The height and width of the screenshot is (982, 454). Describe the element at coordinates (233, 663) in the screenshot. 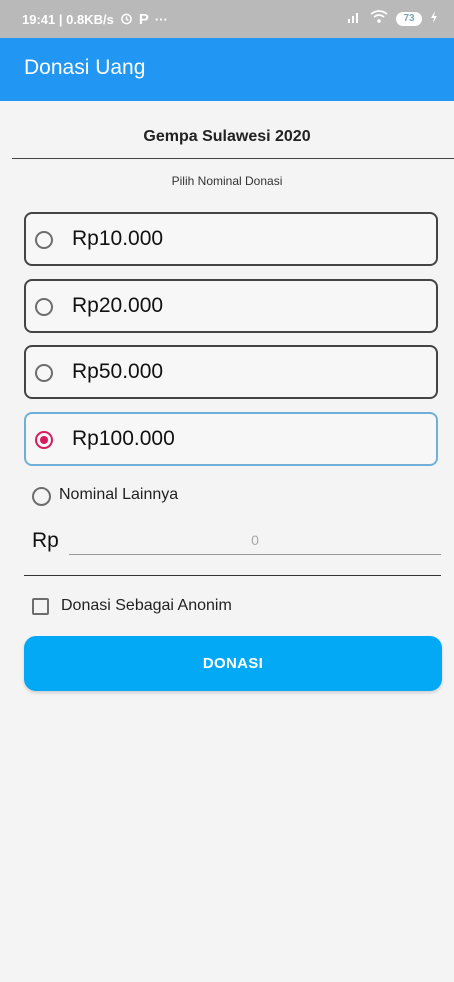

I see `donate-button: DONASI` at that location.